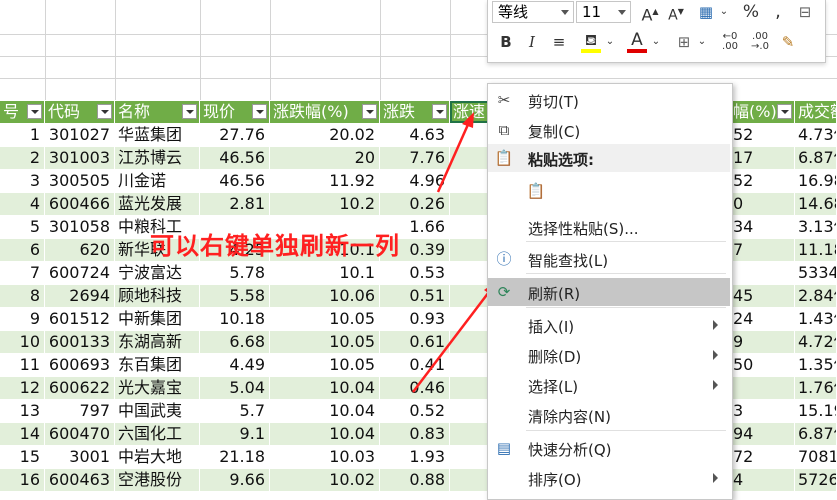 This screenshot has width=837, height=500. Describe the element at coordinates (609, 158) in the screenshot. I see `paste-options-header: 📋 粘贴选项:` at that location.